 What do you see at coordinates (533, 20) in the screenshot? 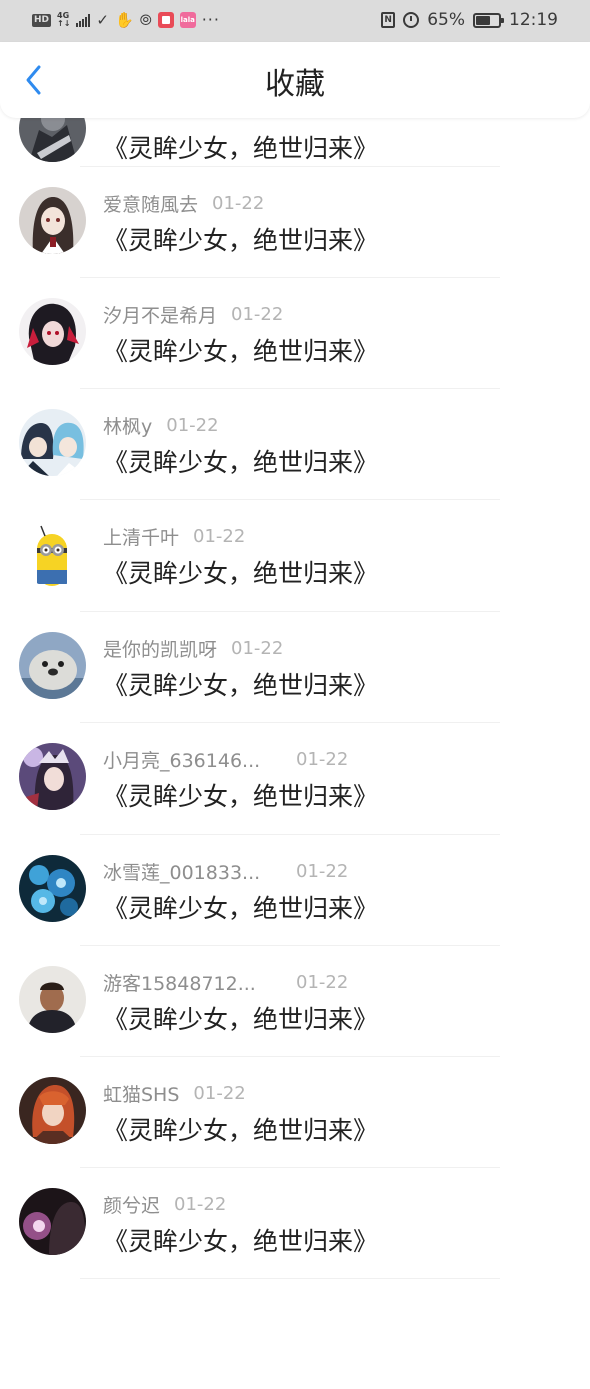
I see `clock: 12:19` at bounding box center [533, 20].